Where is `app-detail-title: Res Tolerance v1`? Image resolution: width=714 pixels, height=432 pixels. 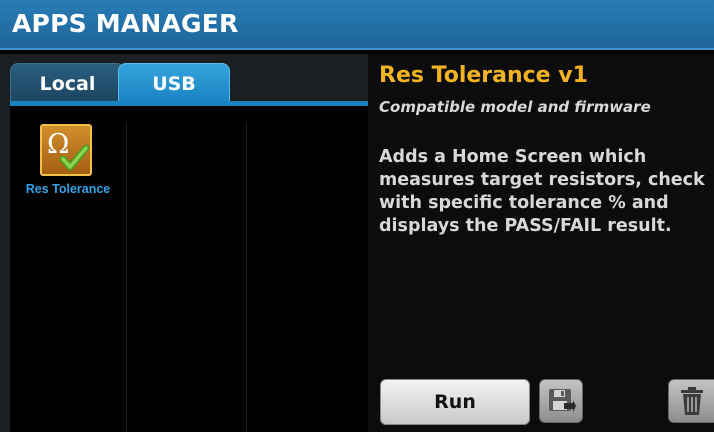 app-detail-title: Res Tolerance v1 is located at coordinates (483, 75).